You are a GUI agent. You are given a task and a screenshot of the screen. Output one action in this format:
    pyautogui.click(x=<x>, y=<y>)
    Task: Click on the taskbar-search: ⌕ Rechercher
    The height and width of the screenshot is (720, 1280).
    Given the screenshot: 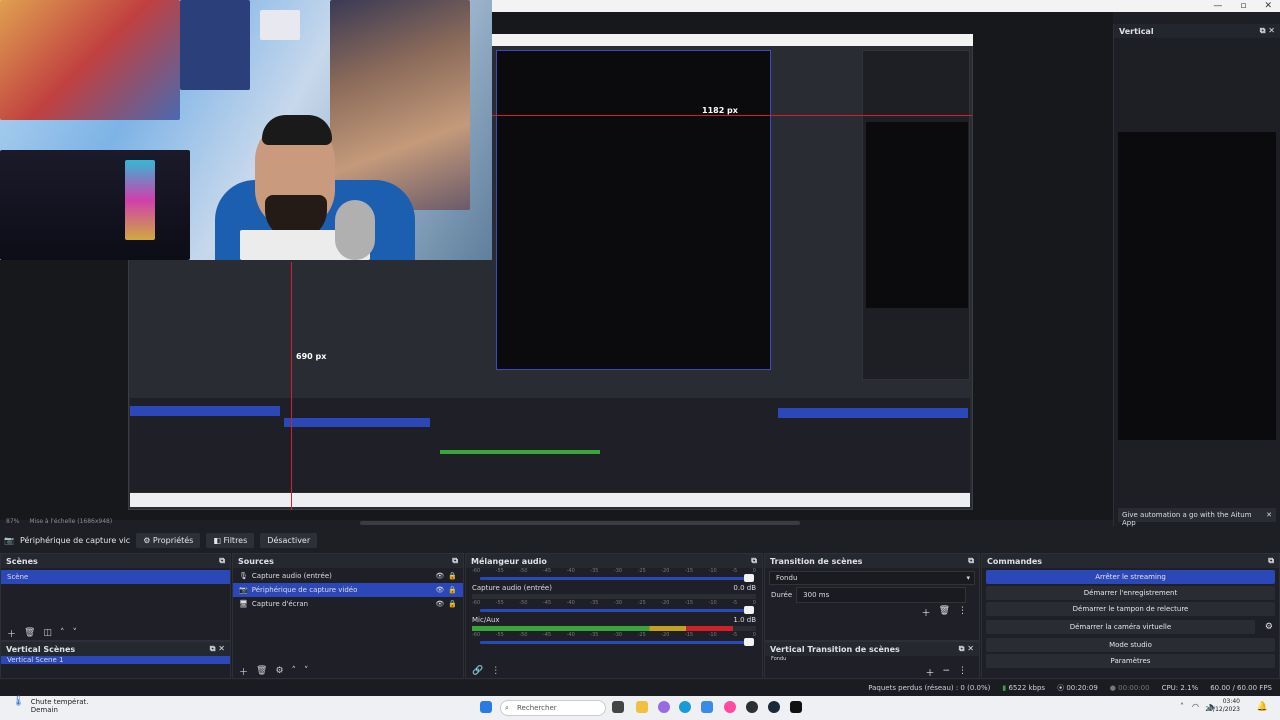 What is the action you would take?
    pyautogui.click(x=553, y=708)
    